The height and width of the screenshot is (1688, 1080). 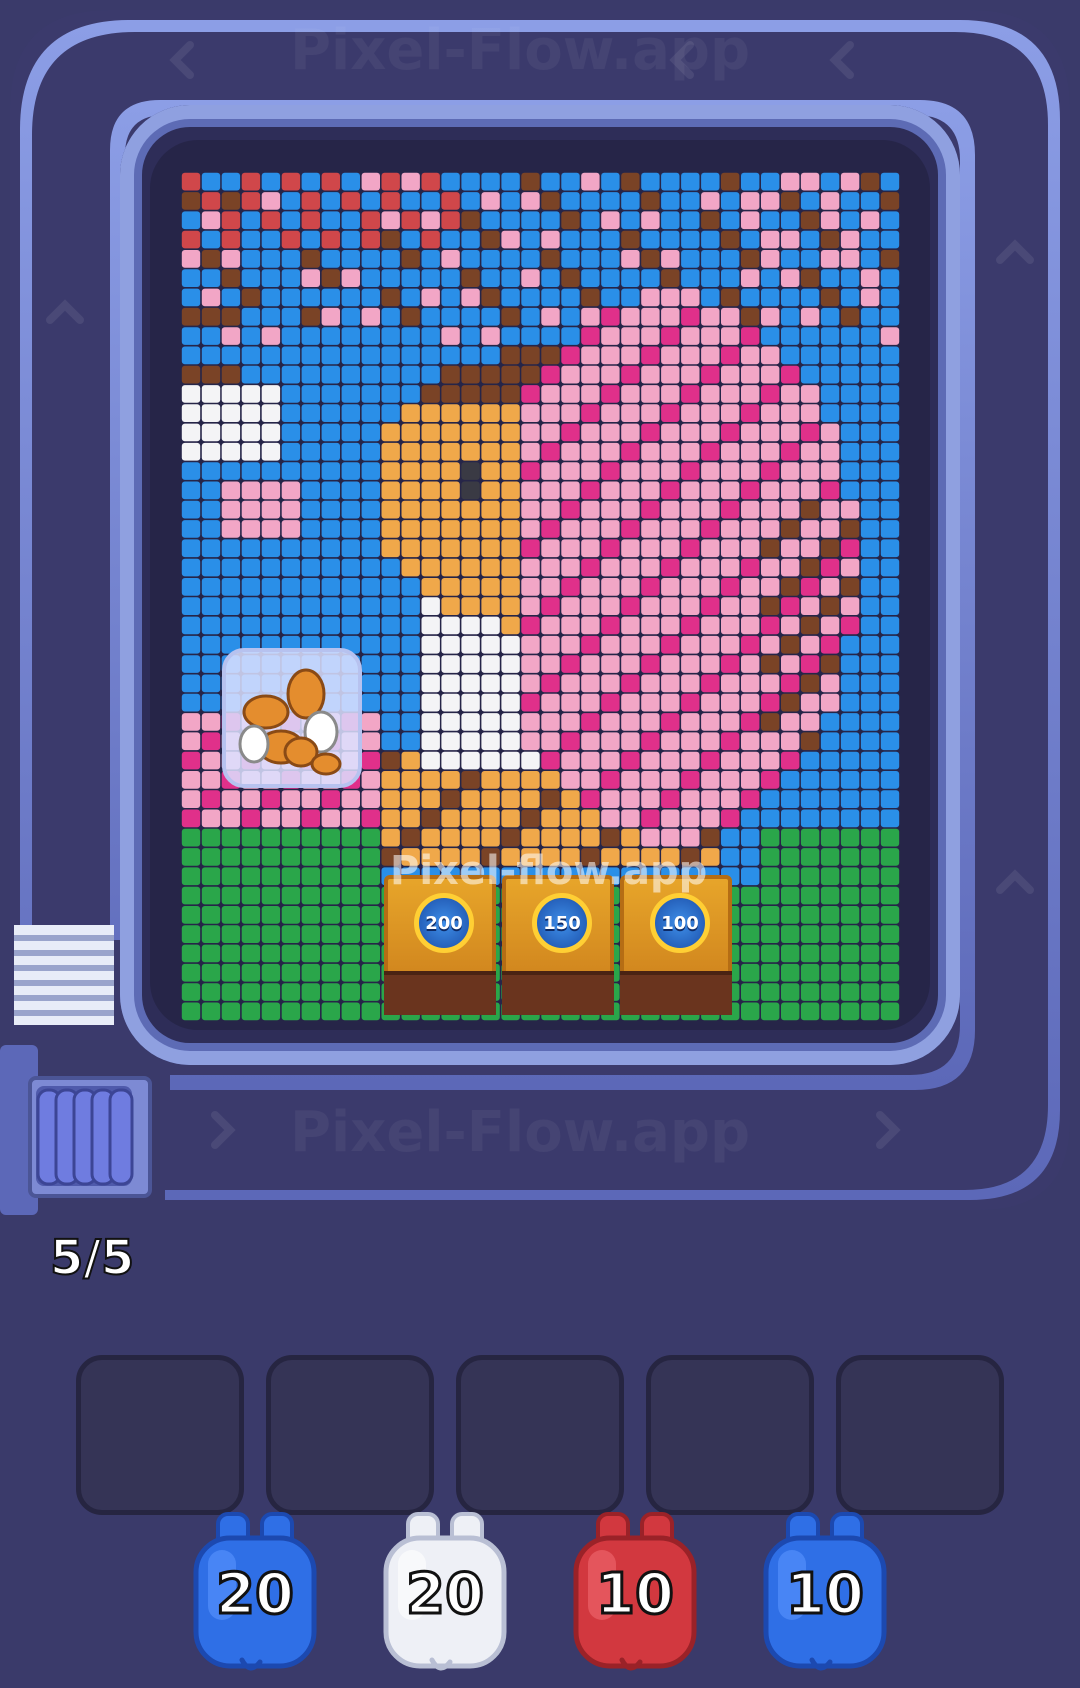 I want to click on shooter-3: 10, so click(x=635, y=1595).